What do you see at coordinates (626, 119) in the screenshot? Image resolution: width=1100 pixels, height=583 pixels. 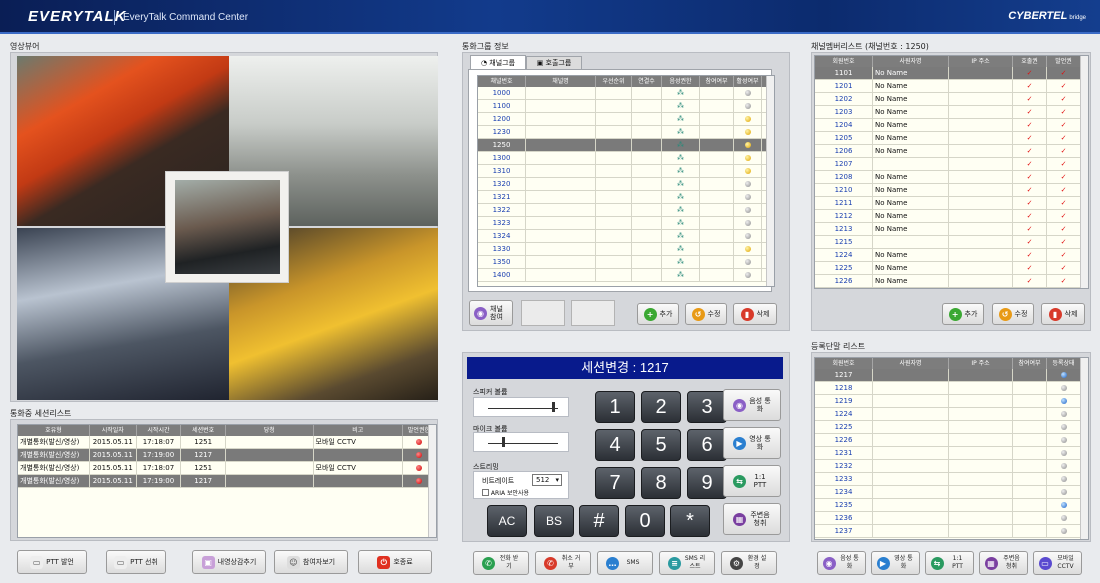 I see `channel-row: 1200 ⁂` at bounding box center [626, 119].